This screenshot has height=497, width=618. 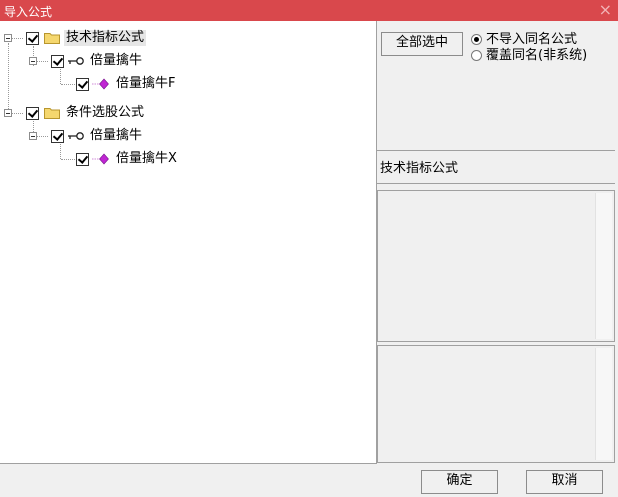 I want to click on tree-node-label: 倍量擒牛F, so click(x=145, y=84).